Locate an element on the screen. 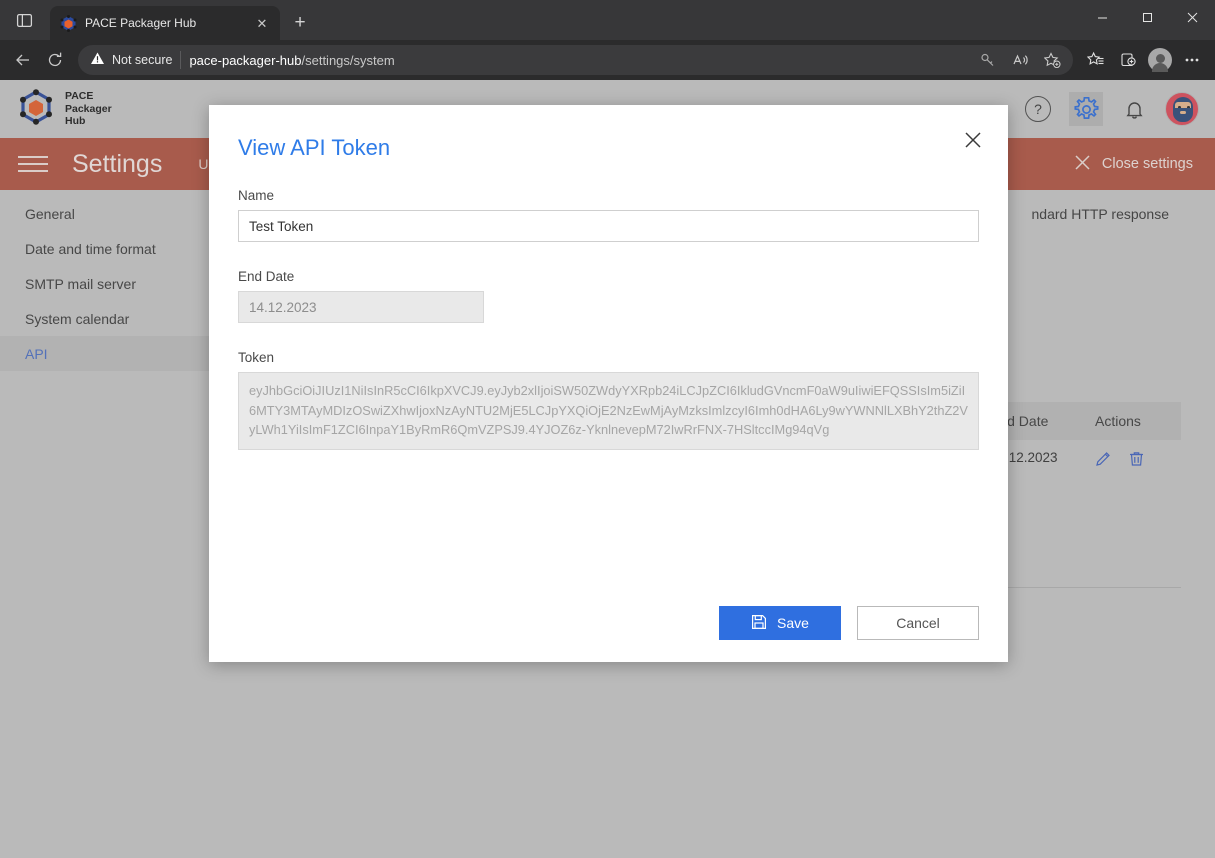 This screenshot has width=1215, height=858. name-label: Name is located at coordinates (256, 195).